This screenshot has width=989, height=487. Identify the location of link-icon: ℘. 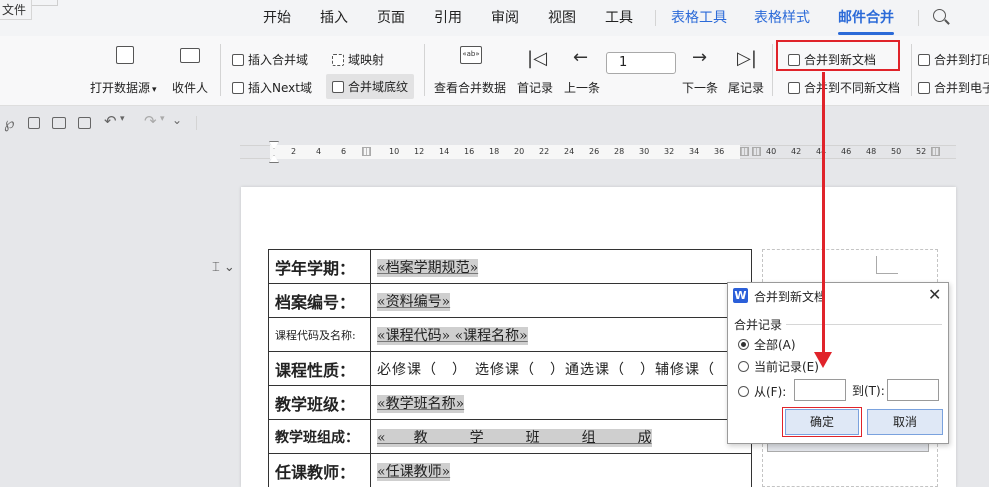
(9, 123).